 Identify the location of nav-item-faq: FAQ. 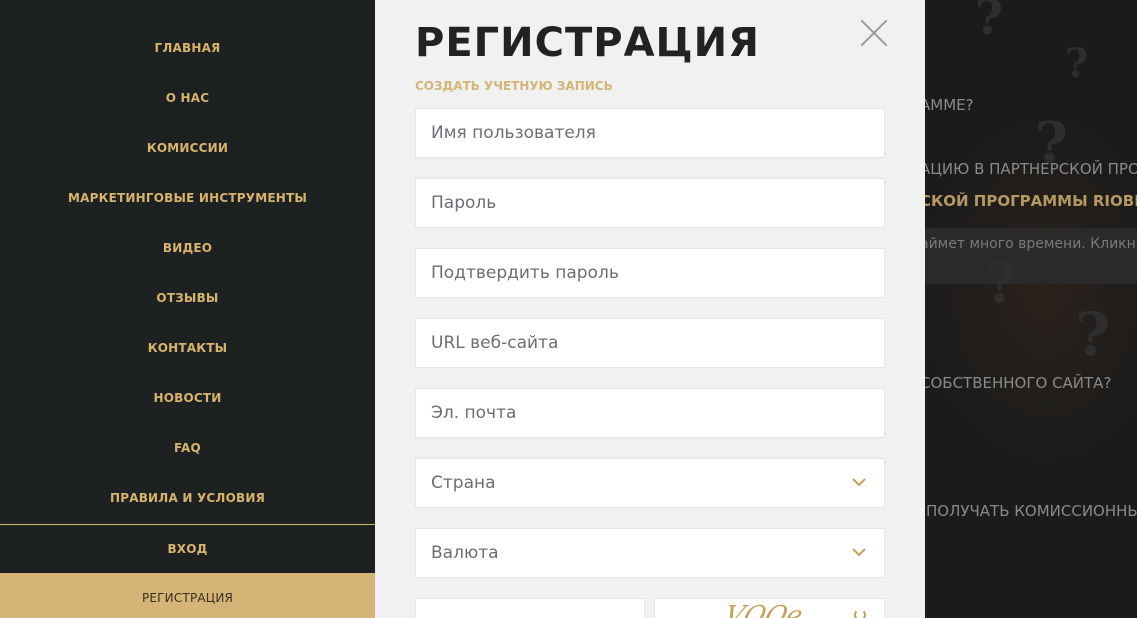
(187, 448).